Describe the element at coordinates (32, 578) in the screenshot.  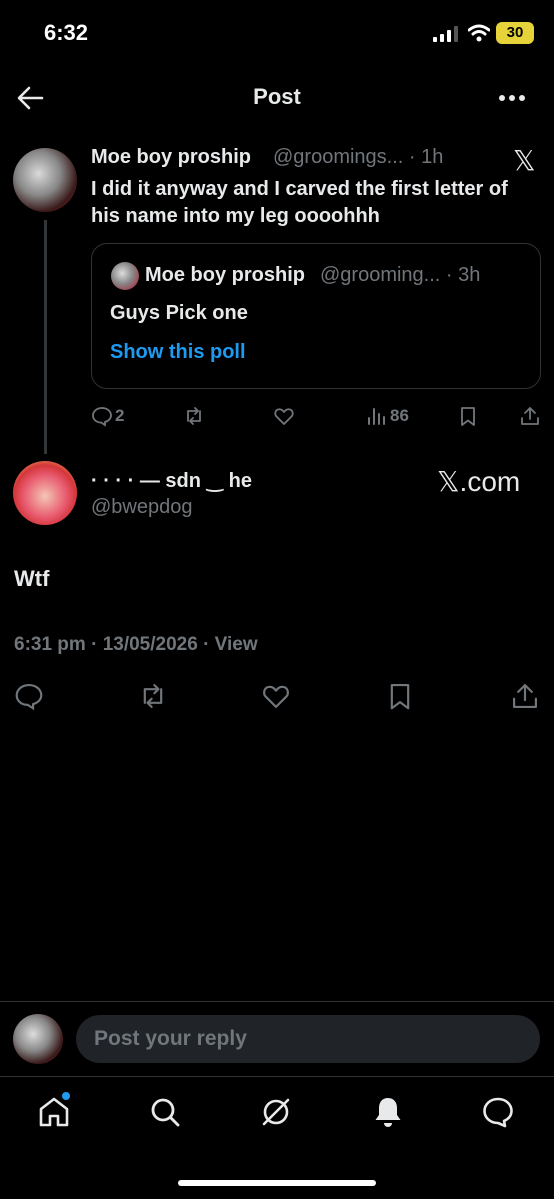
I see `post-text: Wtf` at that location.